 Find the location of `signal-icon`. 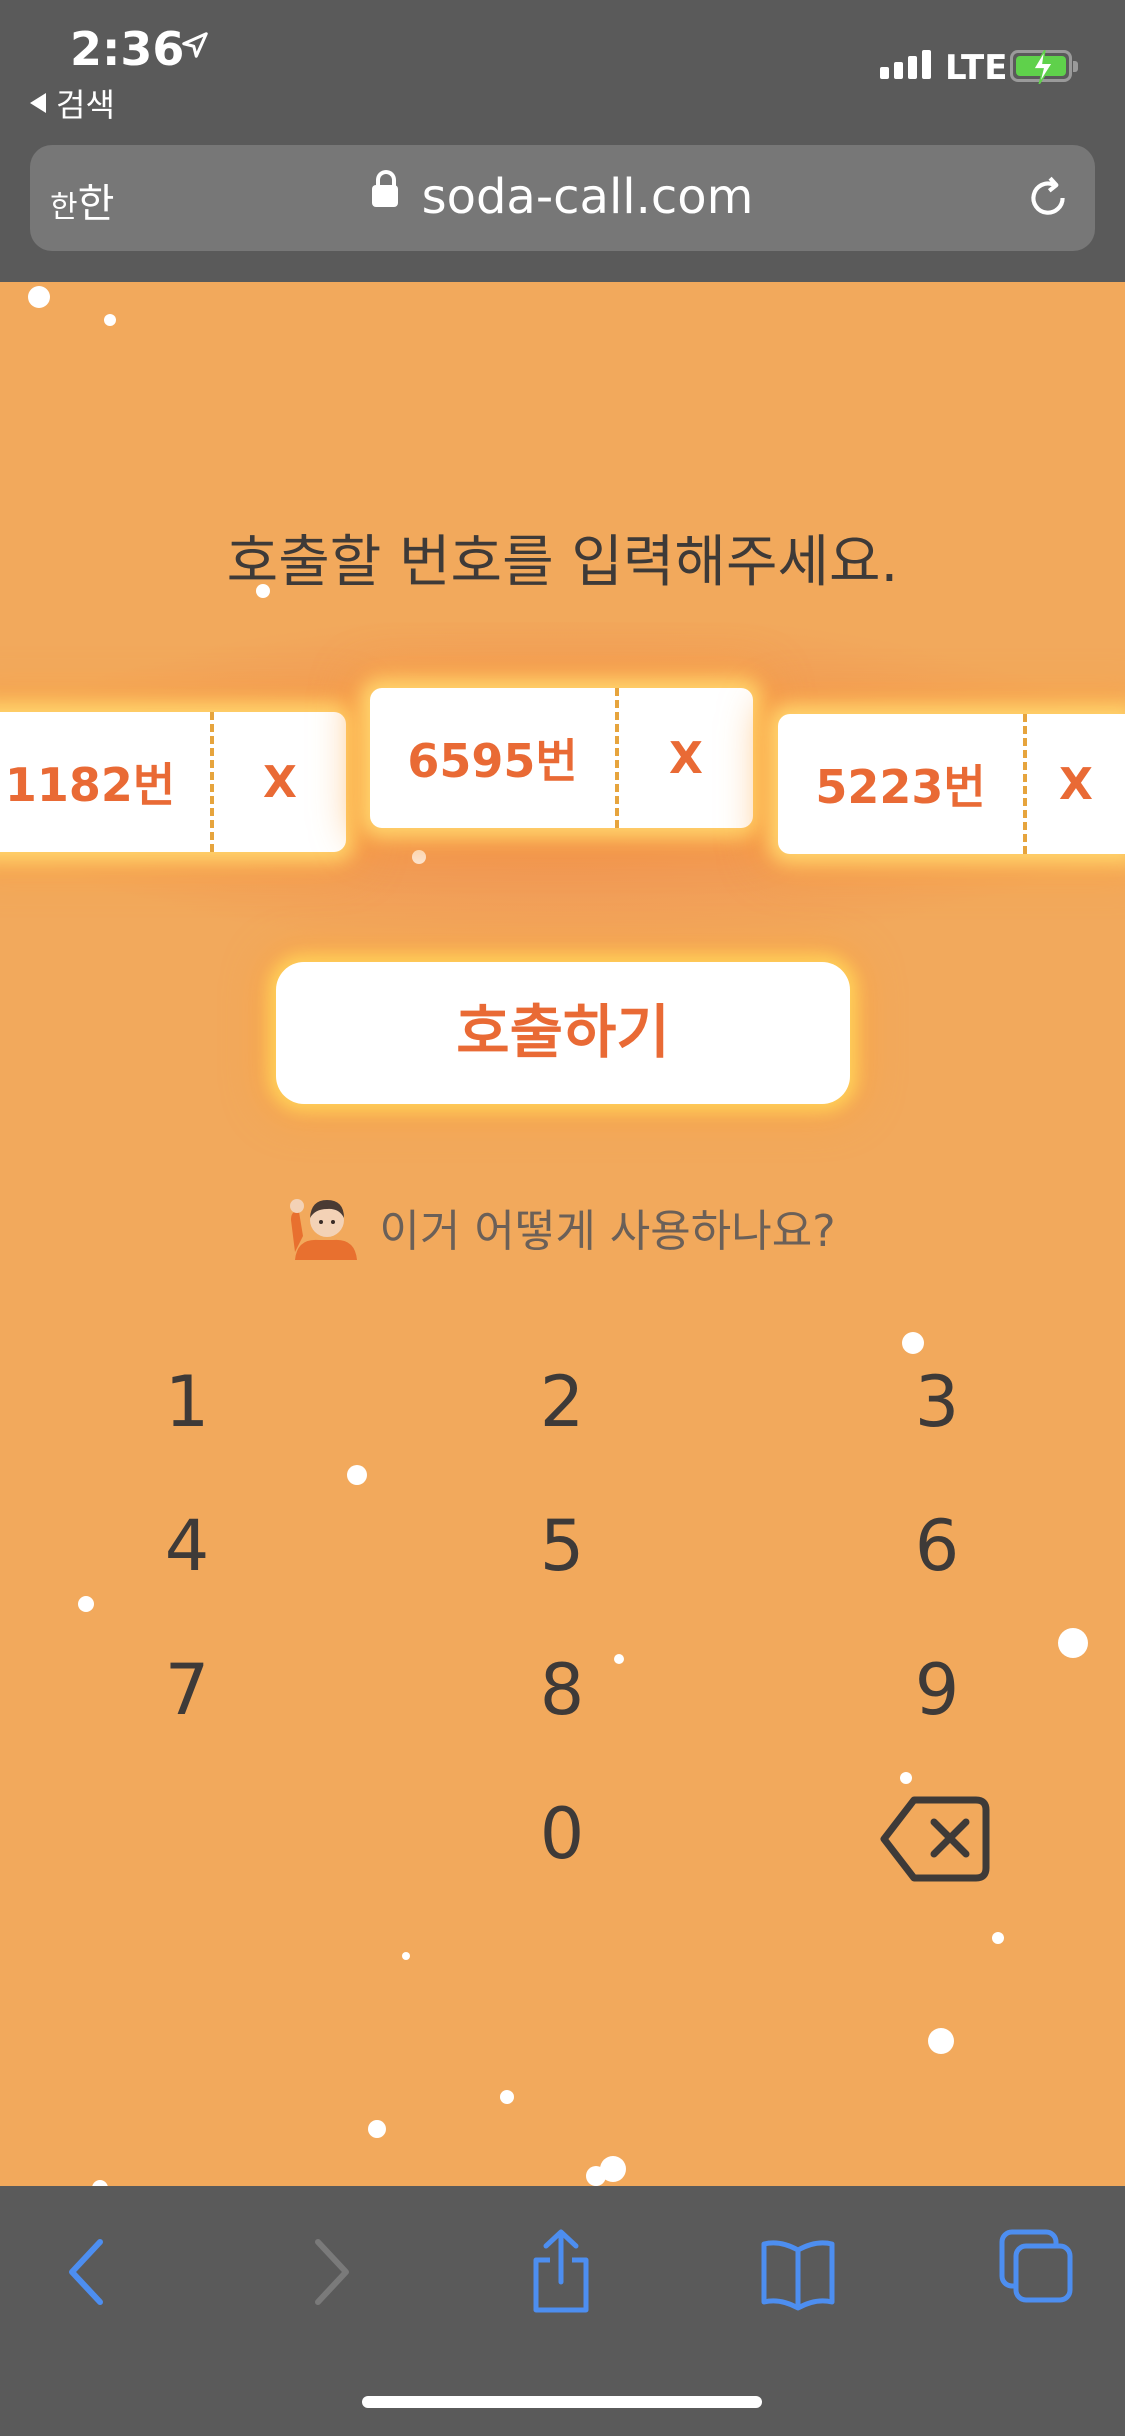

signal-icon is located at coordinates (905, 64).